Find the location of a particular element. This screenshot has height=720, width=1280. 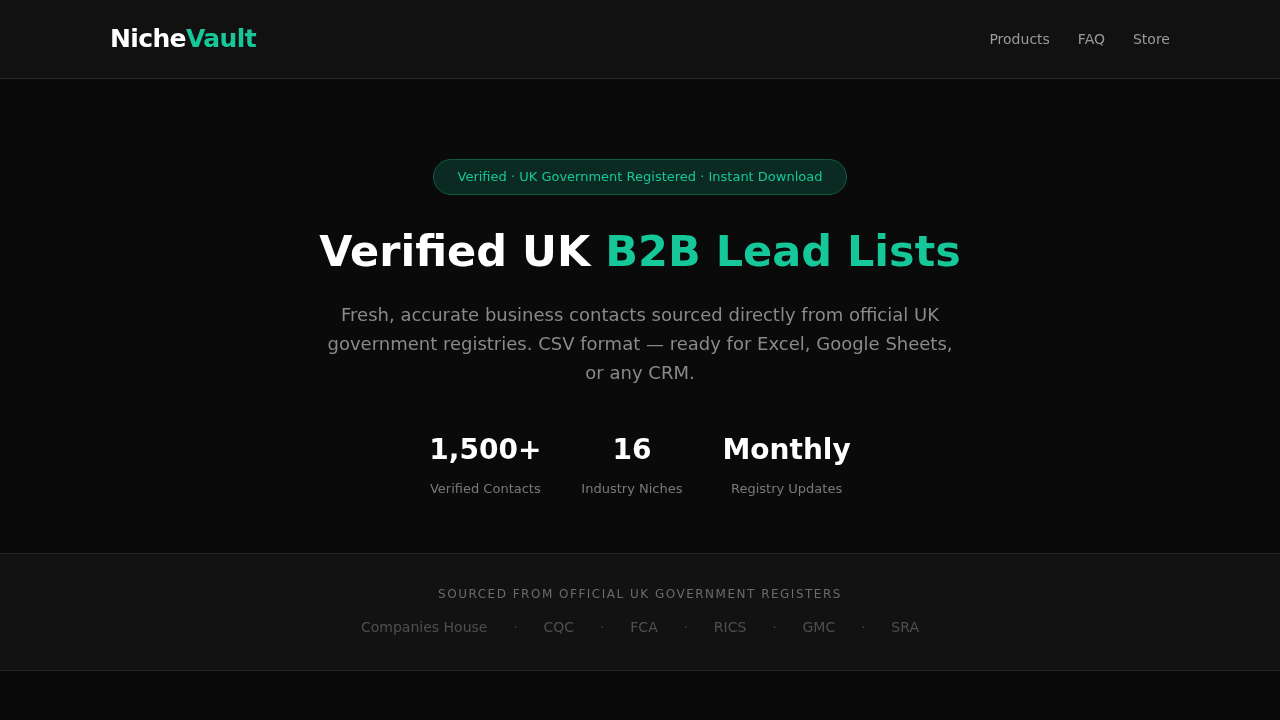

stat-label: Industry Niches is located at coordinates (632, 489).